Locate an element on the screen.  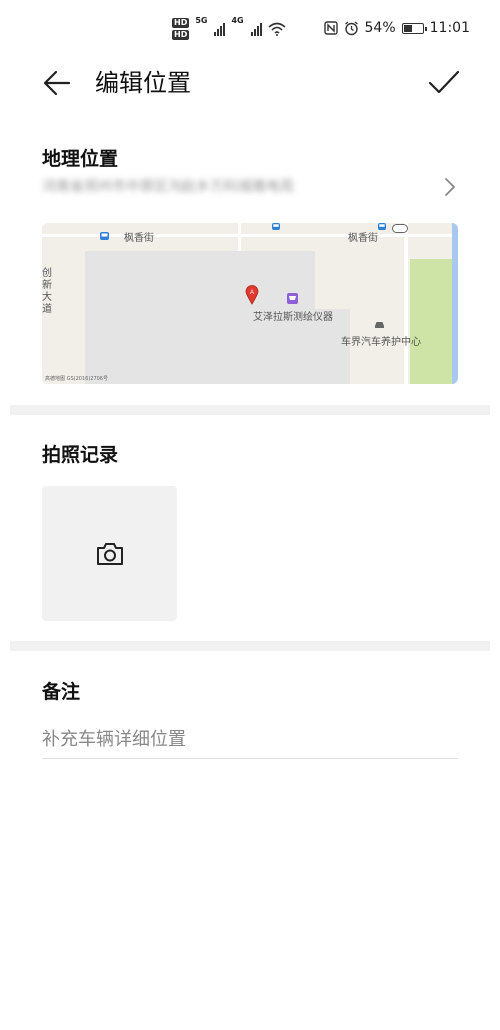
battery-icon is located at coordinates (414, 28).